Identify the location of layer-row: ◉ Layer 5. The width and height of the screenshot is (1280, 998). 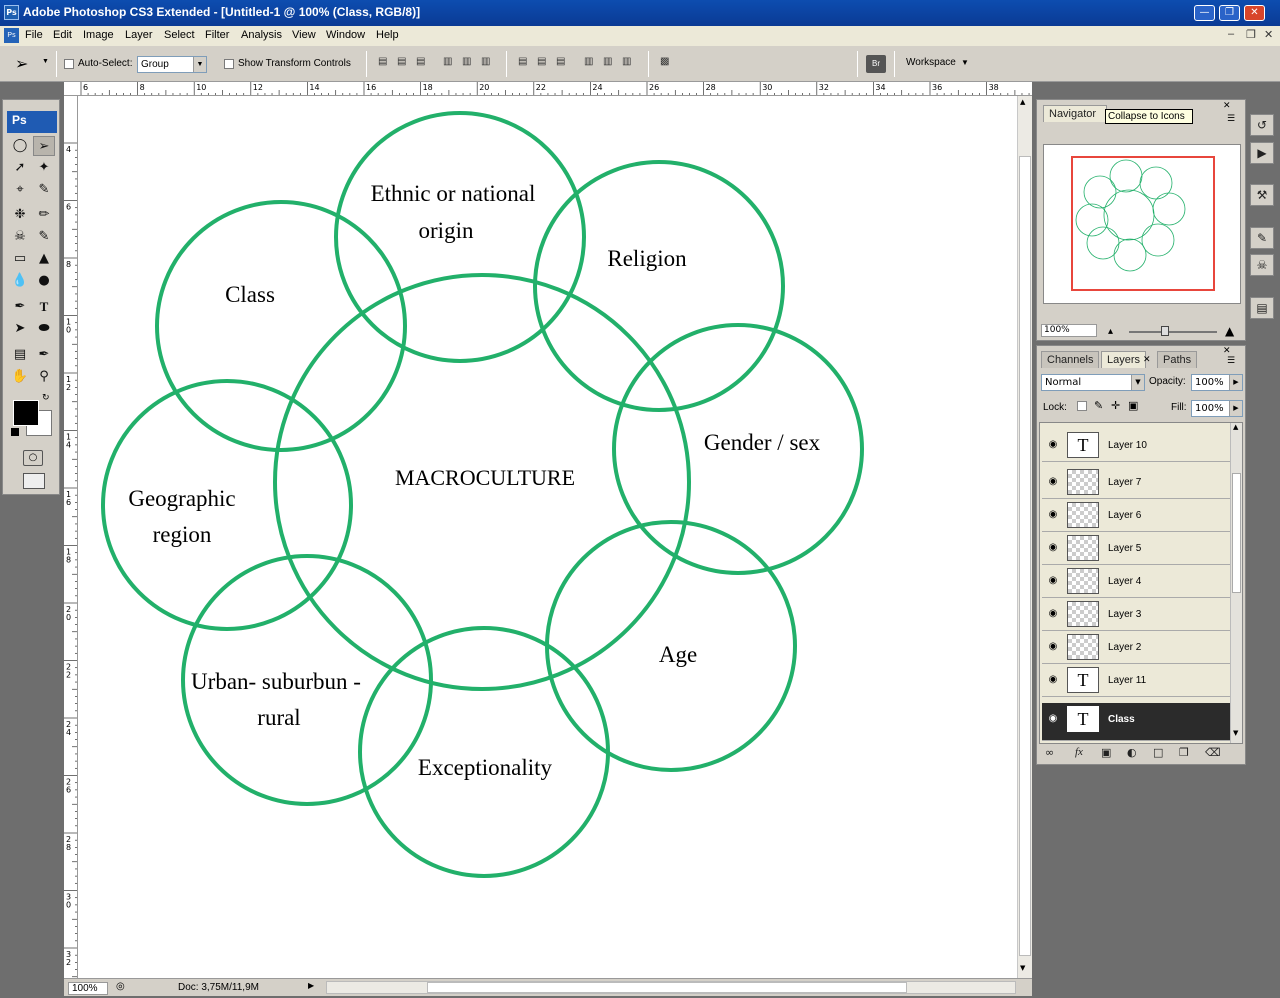
(1137, 548).